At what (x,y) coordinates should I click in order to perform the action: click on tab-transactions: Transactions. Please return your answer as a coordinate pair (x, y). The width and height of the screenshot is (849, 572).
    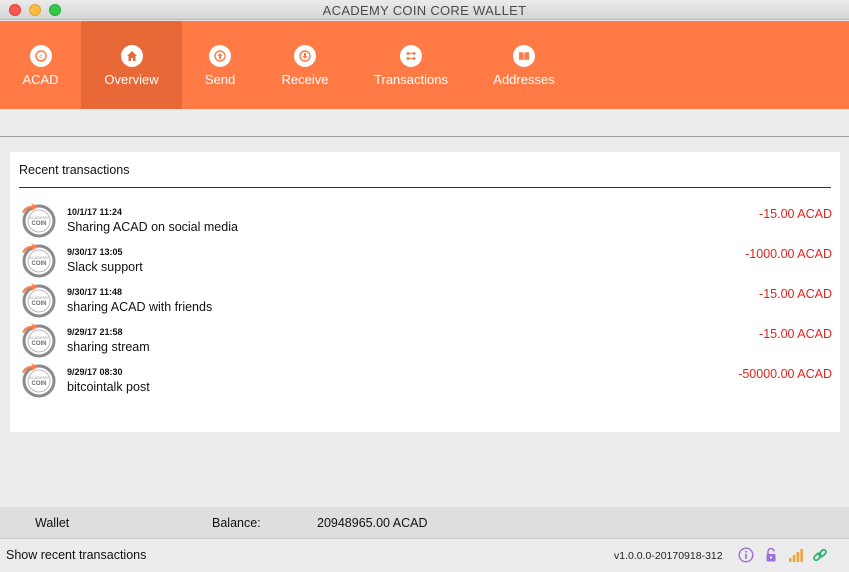
    Looking at the image, I should click on (411, 65).